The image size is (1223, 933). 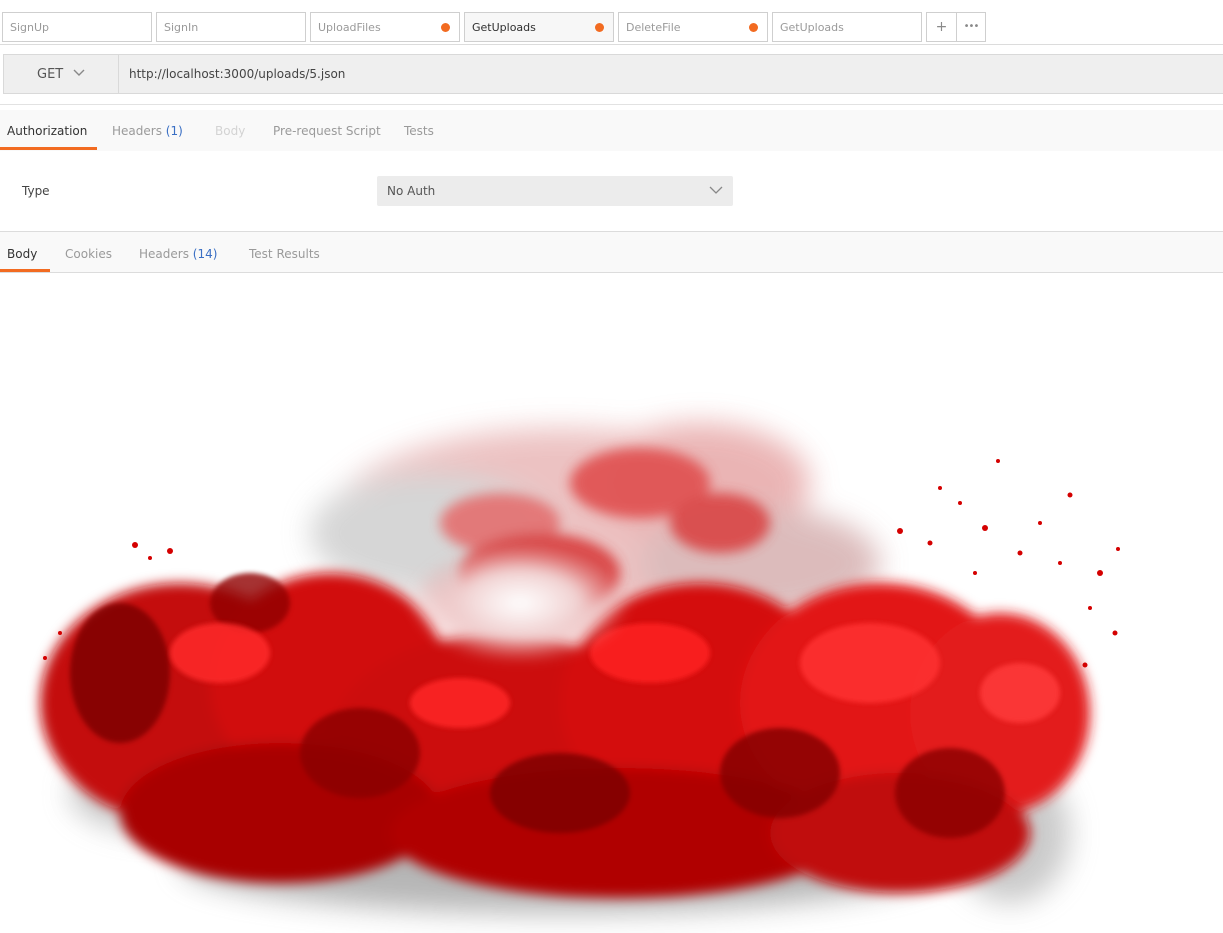 I want to click on tab-authorization: Authorization, so click(x=47, y=131).